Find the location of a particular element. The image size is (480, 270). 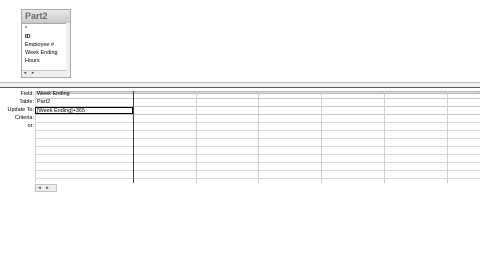

field-list-item: * is located at coordinates (47, 29).